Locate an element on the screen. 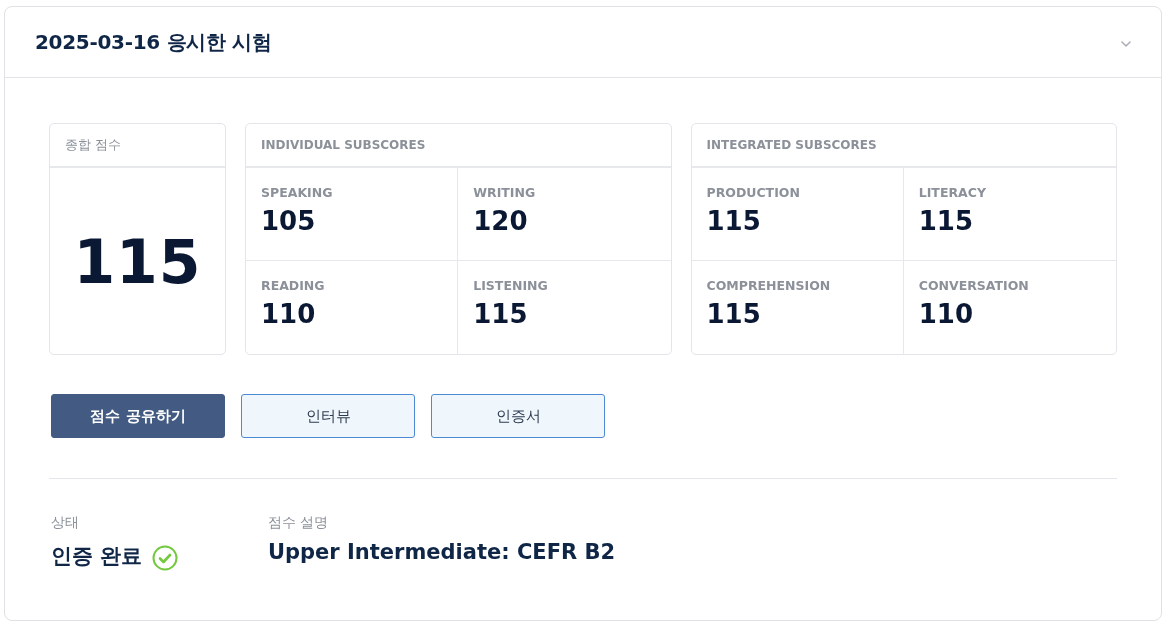 This screenshot has height=625, width=1165. subscore-label: LISTENING is located at coordinates (510, 285).